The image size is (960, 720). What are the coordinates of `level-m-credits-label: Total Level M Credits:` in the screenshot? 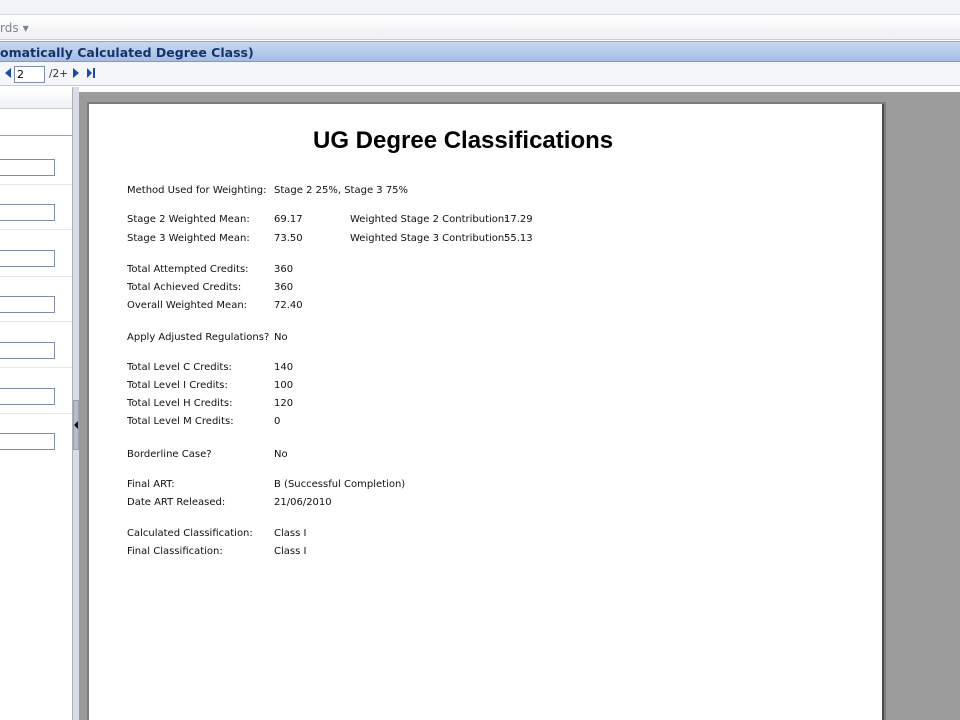 It's located at (180, 421).